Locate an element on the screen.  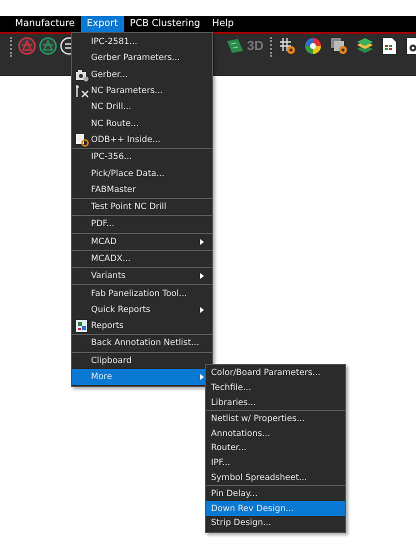
menu-bar-item: Help is located at coordinates (223, 24).